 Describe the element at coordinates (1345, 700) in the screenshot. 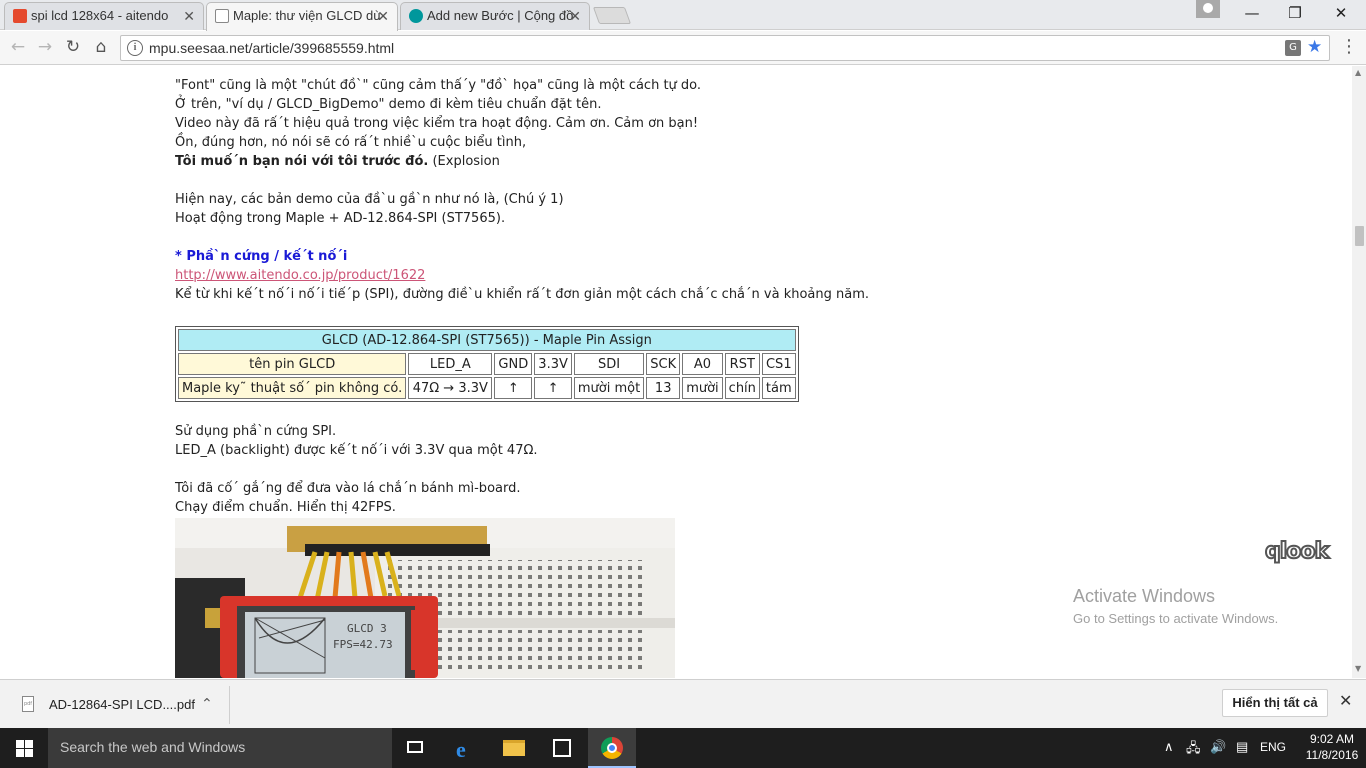

I see `close-shelf-icon: ✕` at that location.